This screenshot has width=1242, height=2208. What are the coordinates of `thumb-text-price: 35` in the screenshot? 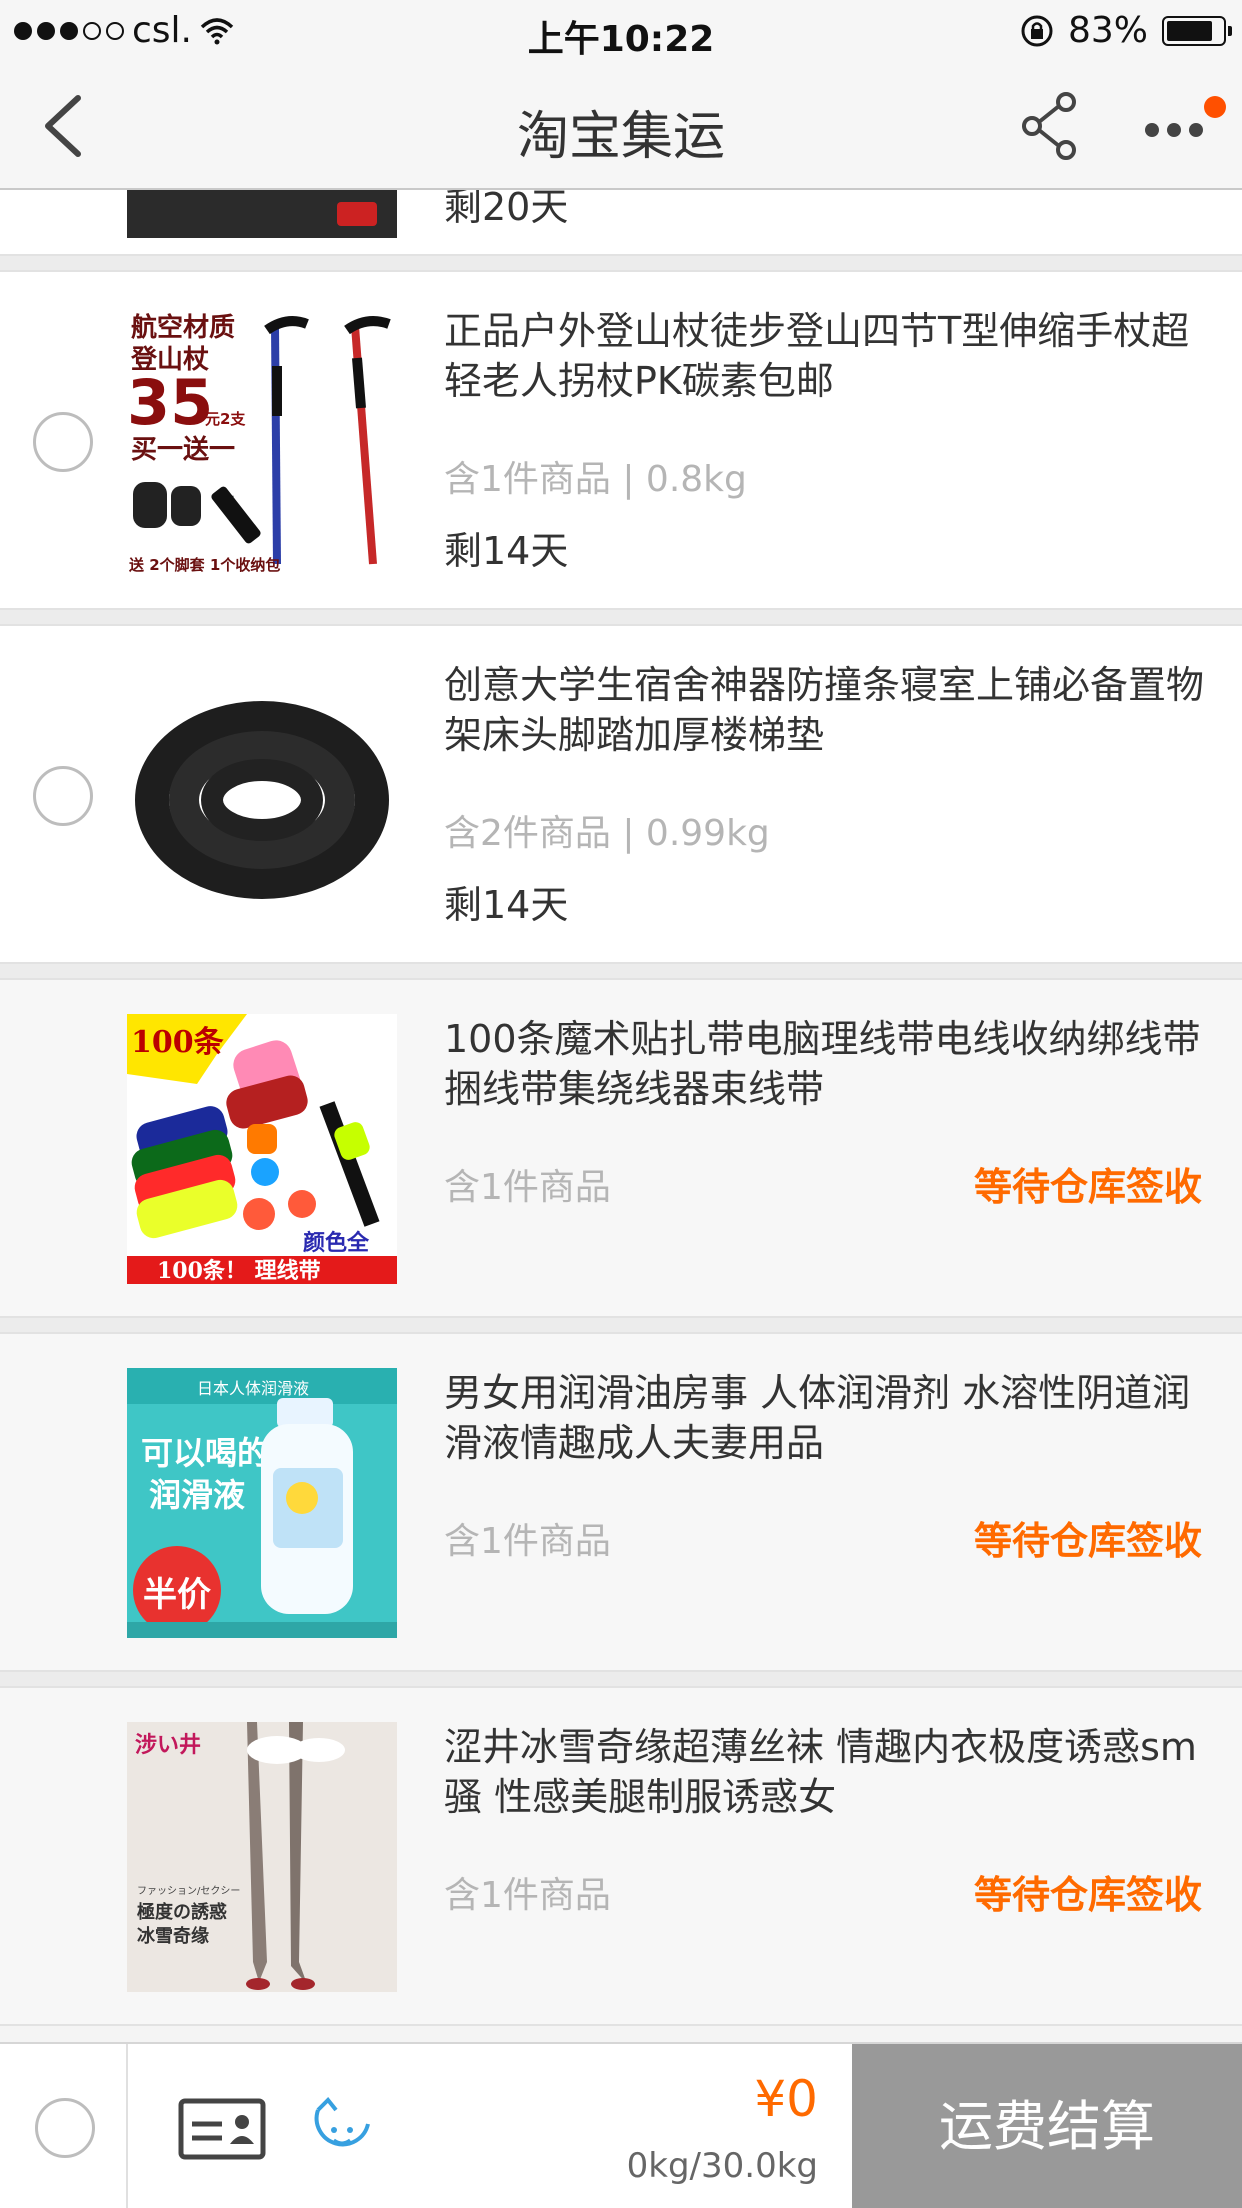 It's located at (170, 402).